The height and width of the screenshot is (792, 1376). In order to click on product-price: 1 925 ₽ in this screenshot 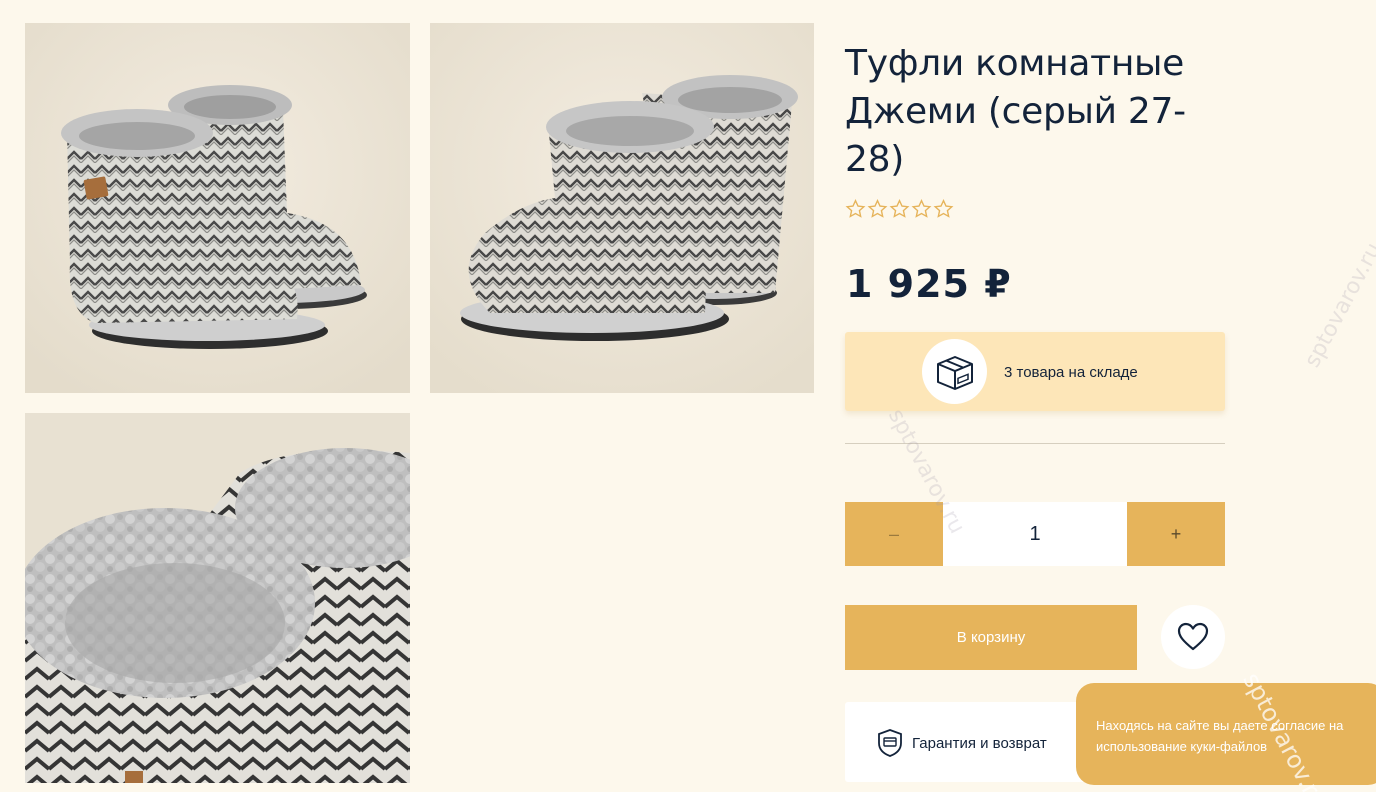, I will do `click(929, 284)`.